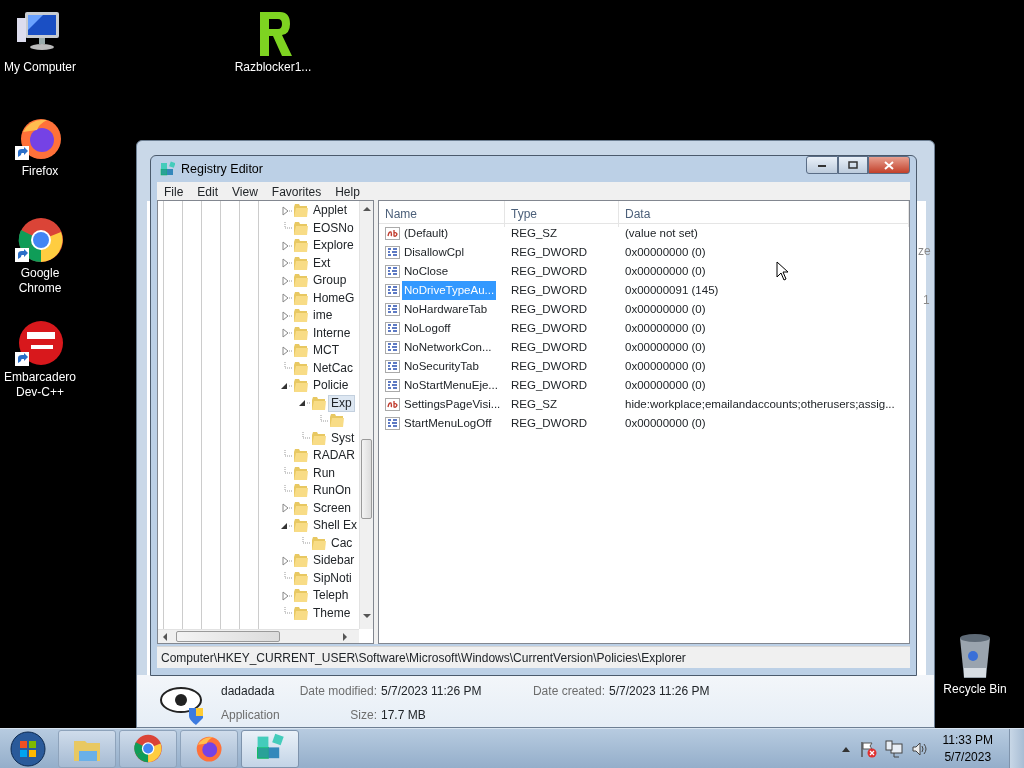 Image resolution: width=1024 pixels, height=768 pixels. Describe the element at coordinates (342, 543) in the screenshot. I see `tree-item: Cac` at that location.